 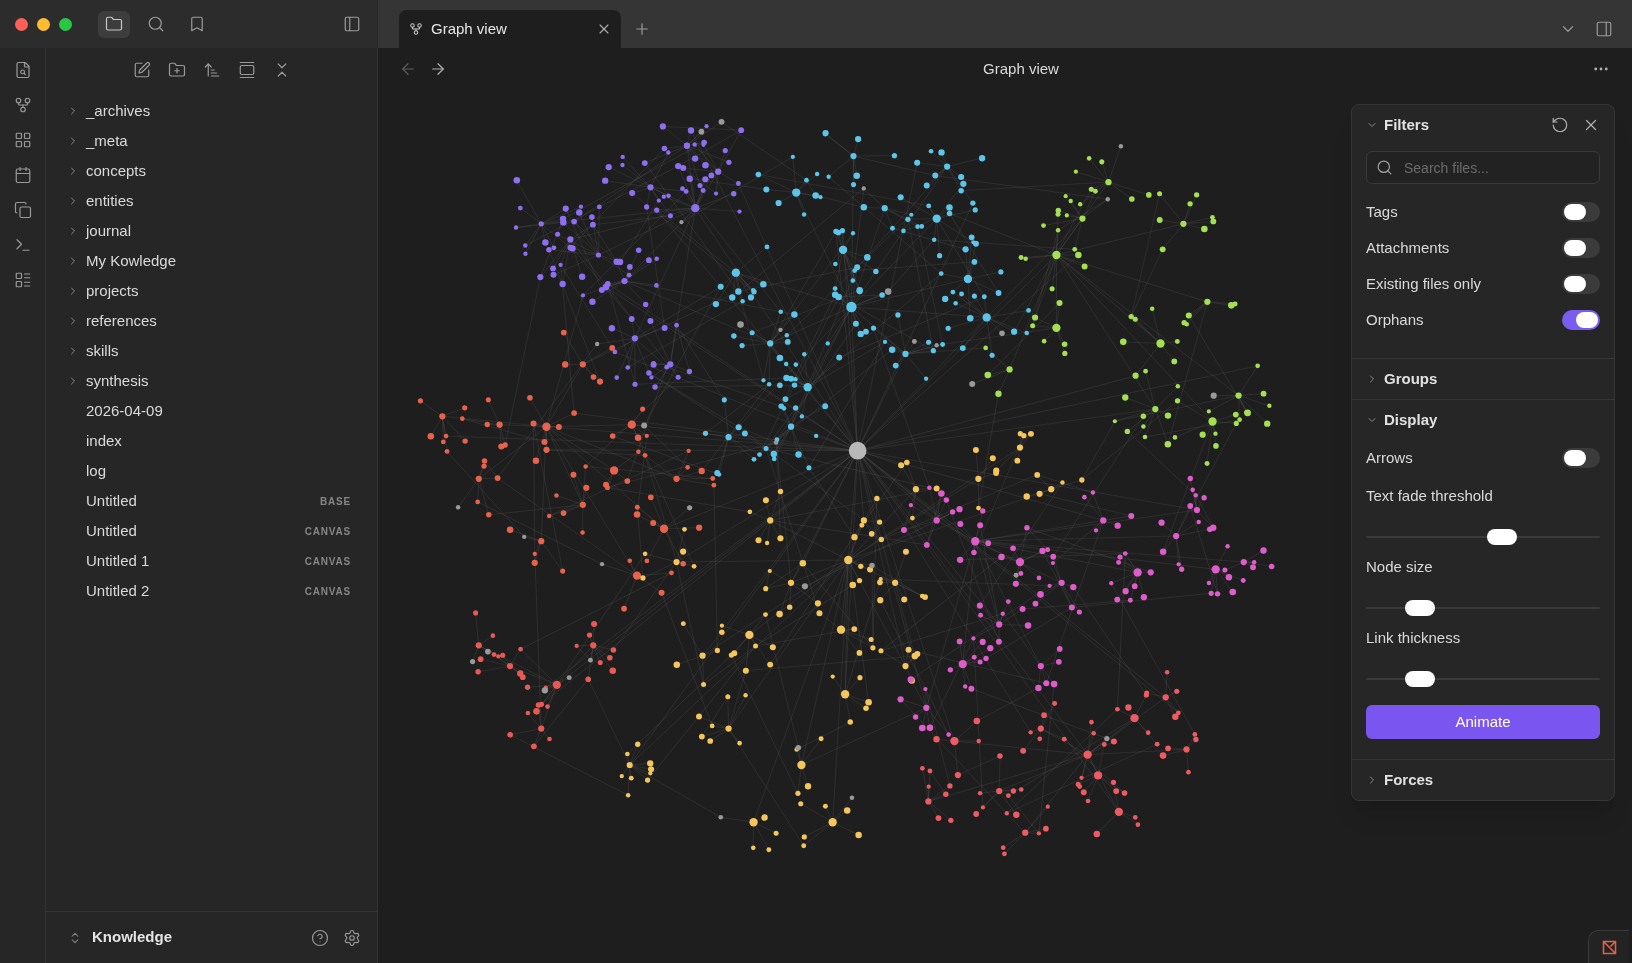 I want to click on folder-name: _meta, so click(x=107, y=141).